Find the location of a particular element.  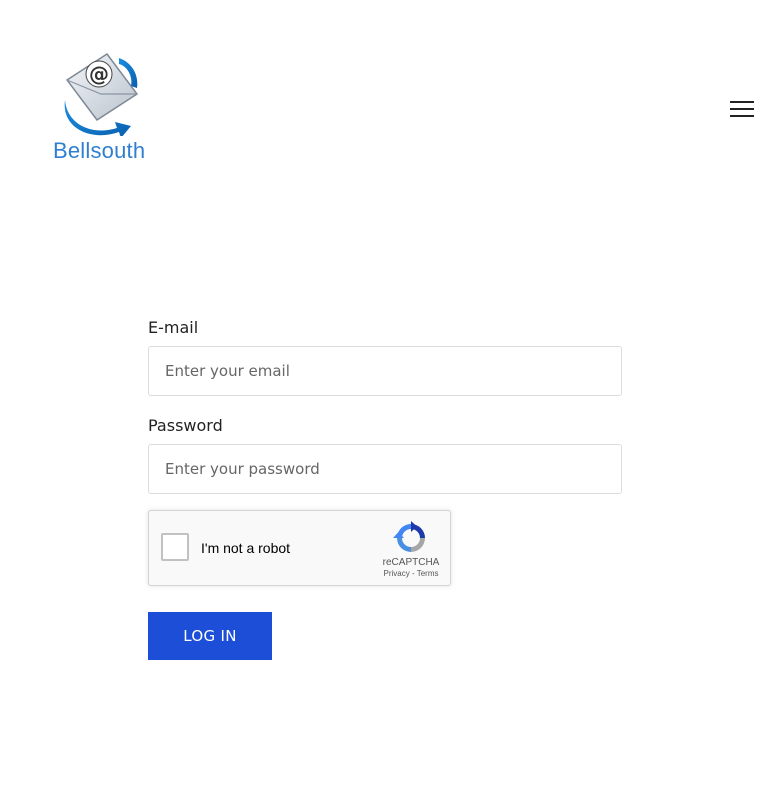

email-group: E-mail is located at coordinates (385, 365).